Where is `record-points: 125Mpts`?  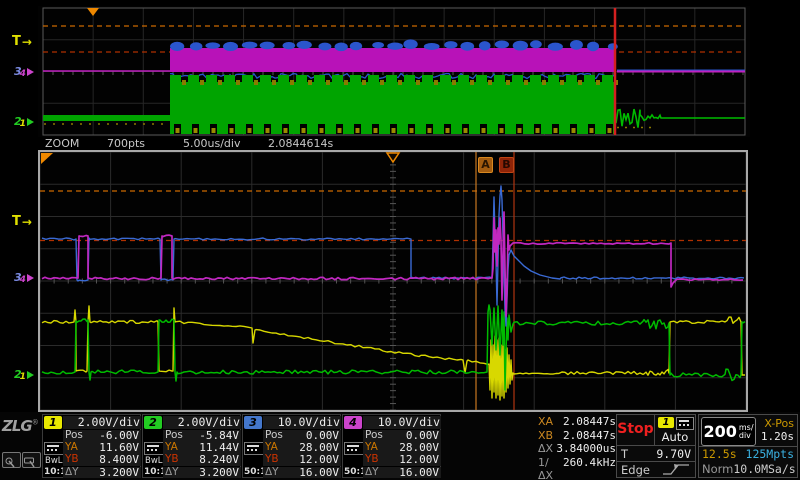 record-points: 125Mpts is located at coordinates (769, 454).